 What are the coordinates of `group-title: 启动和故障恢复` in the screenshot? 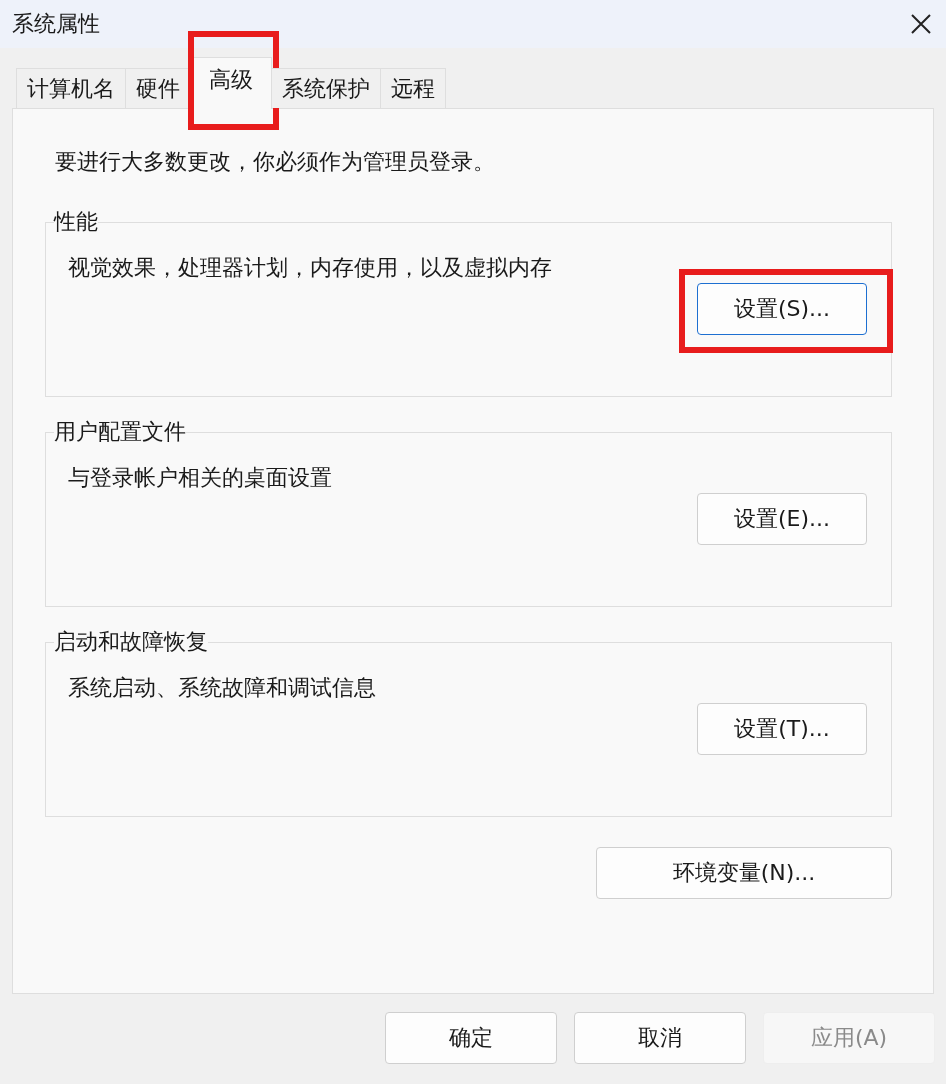 It's located at (131, 642).